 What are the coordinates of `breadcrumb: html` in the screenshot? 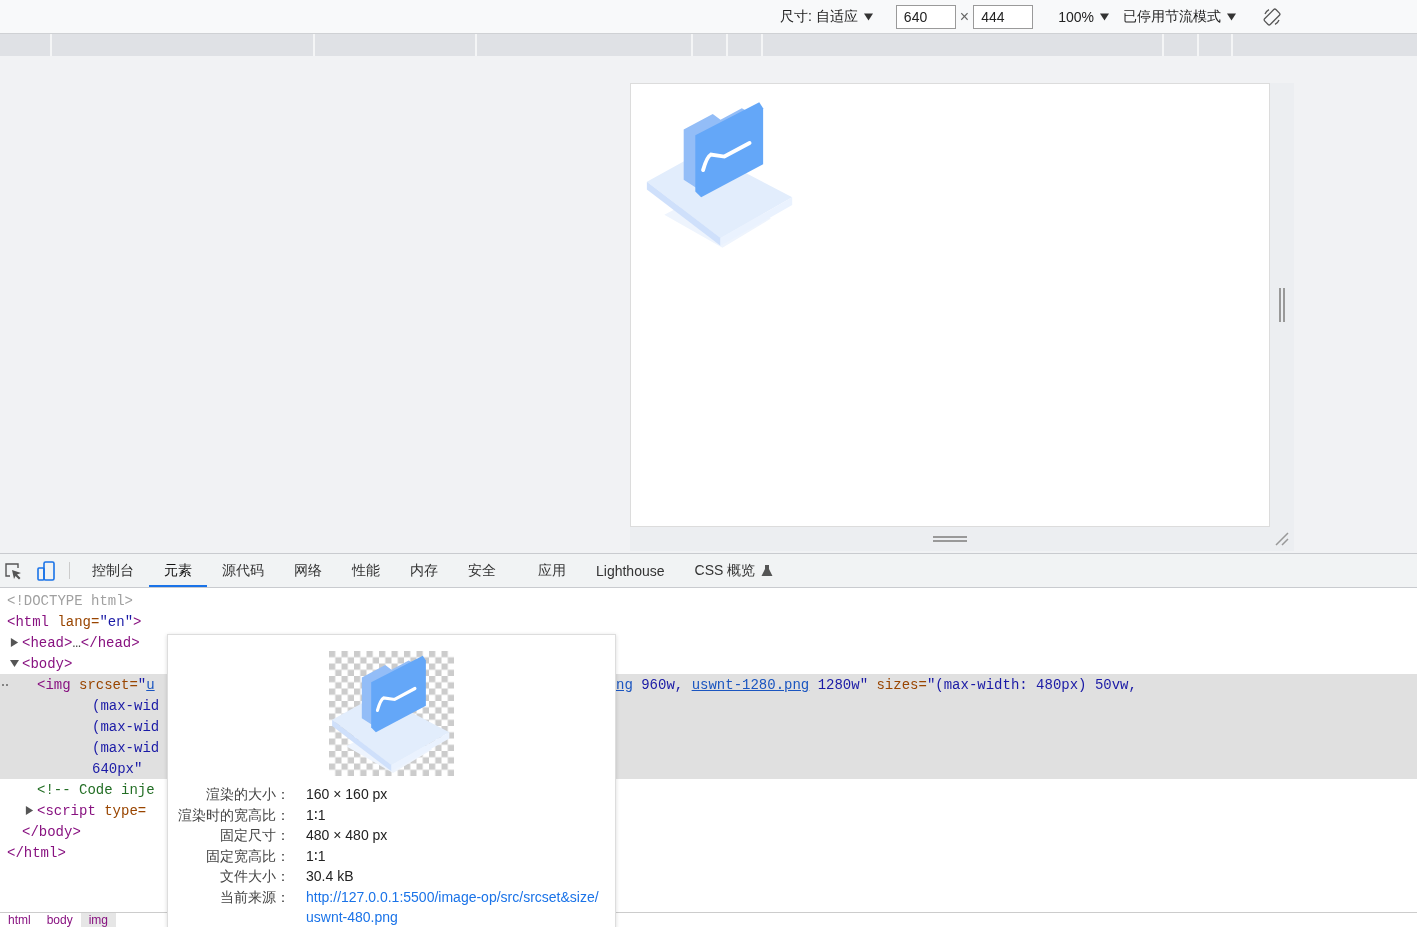 It's located at (19, 920).